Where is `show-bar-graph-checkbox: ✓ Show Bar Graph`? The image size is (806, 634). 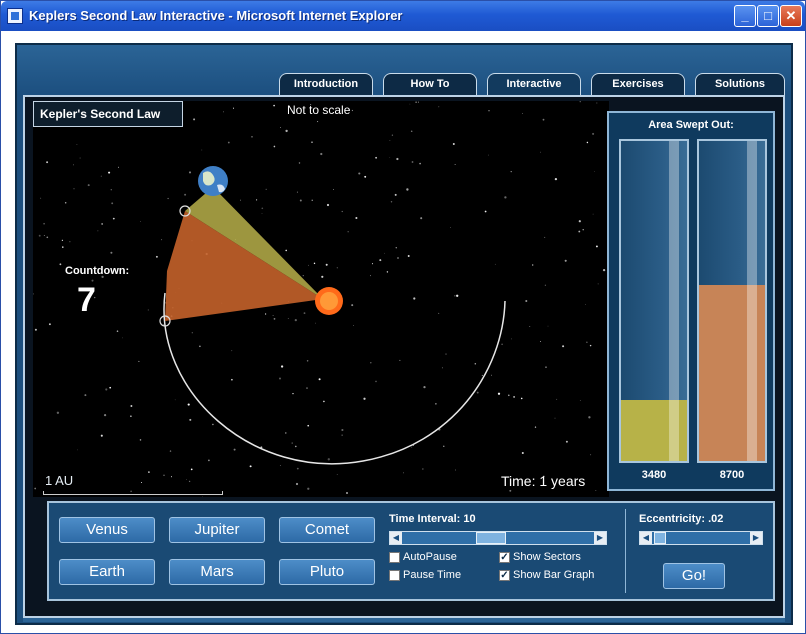
show-bar-graph-checkbox: ✓ Show Bar Graph is located at coordinates (546, 575).